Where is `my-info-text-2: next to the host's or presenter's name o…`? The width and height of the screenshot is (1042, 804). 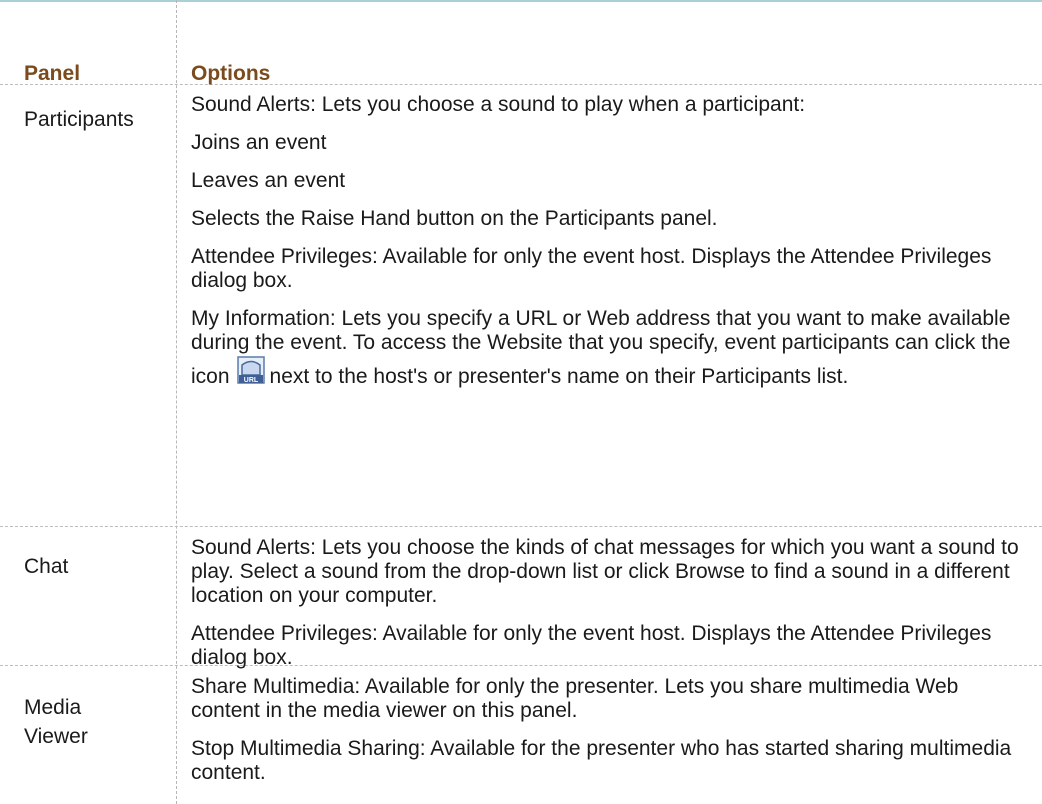
my-info-text-2: next to the host's or presenter's name o… is located at coordinates (559, 376).